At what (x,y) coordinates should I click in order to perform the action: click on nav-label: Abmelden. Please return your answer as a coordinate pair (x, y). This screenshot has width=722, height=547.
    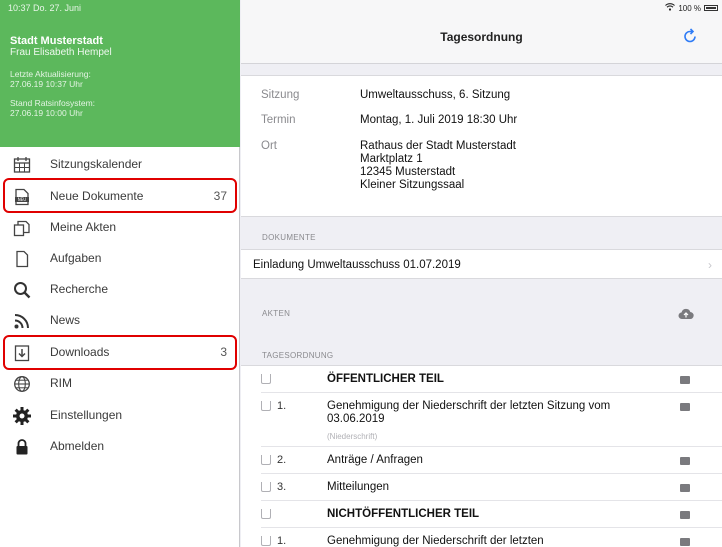
    Looking at the image, I should click on (77, 446).